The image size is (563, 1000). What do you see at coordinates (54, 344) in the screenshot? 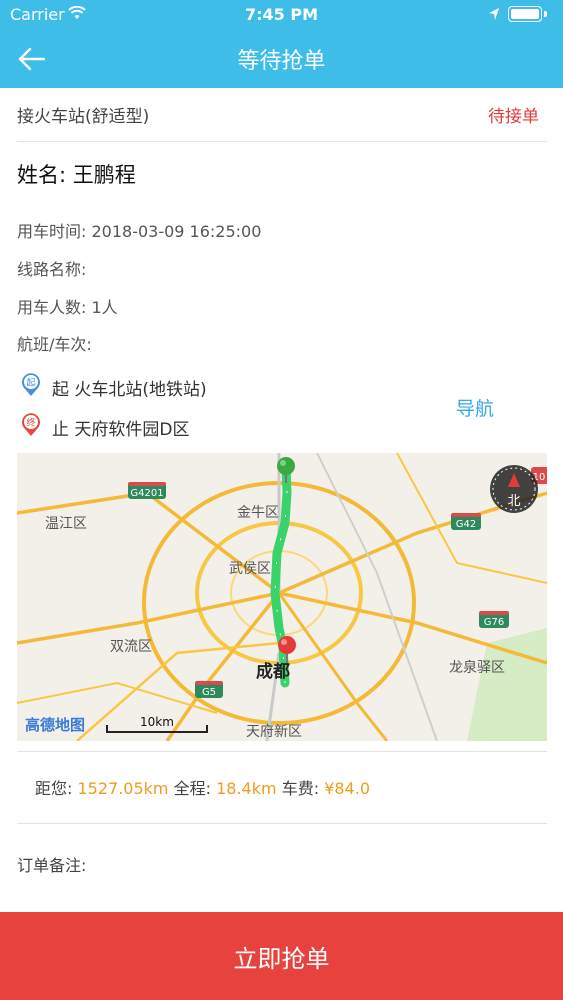
I see `flight-train: 航班/车次:` at bounding box center [54, 344].